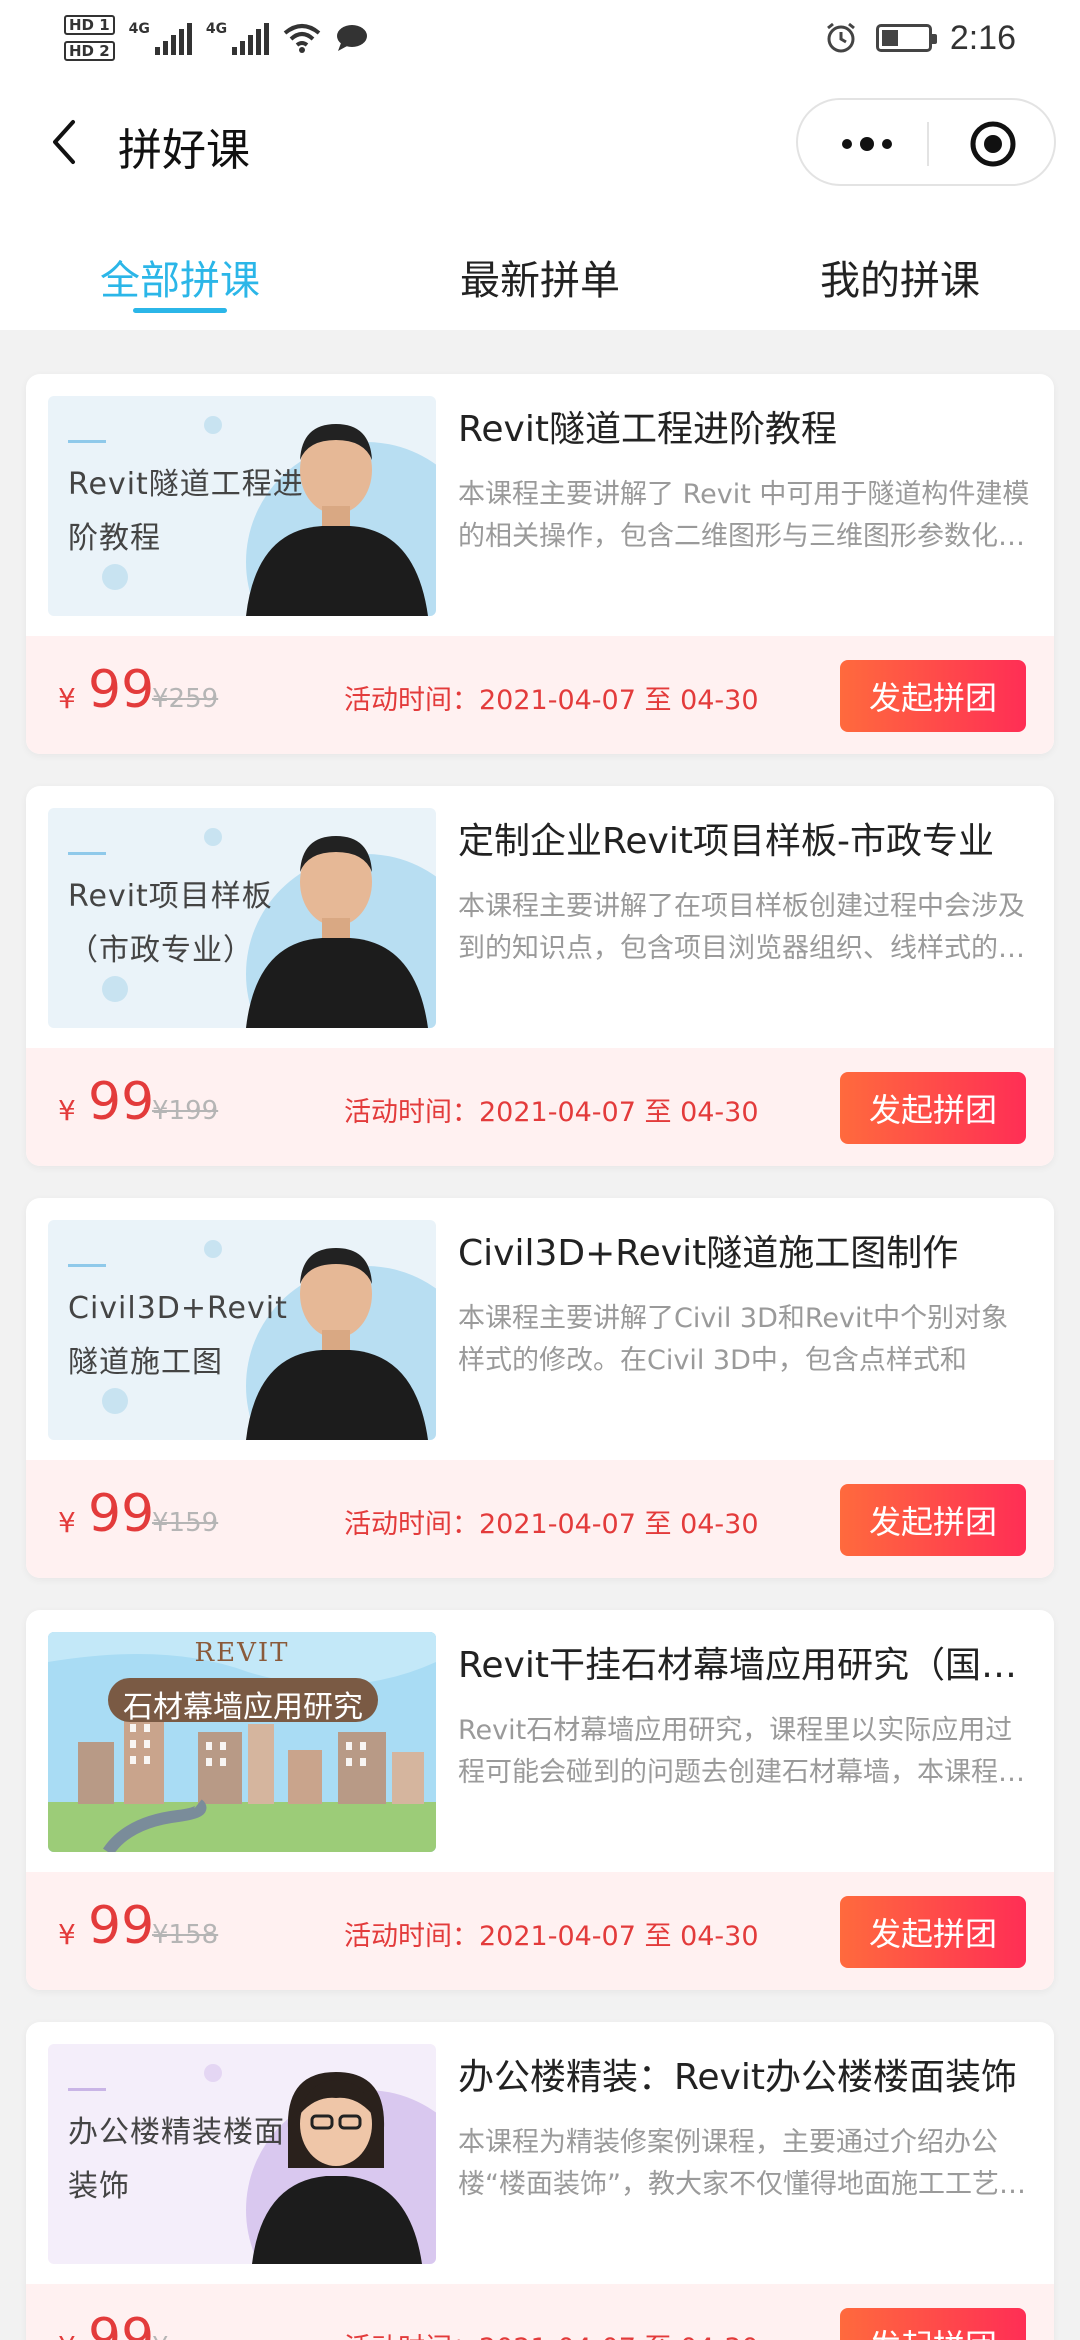 The width and height of the screenshot is (1080, 2340). What do you see at coordinates (982, 37) in the screenshot?
I see `clock-time: 2:16` at bounding box center [982, 37].